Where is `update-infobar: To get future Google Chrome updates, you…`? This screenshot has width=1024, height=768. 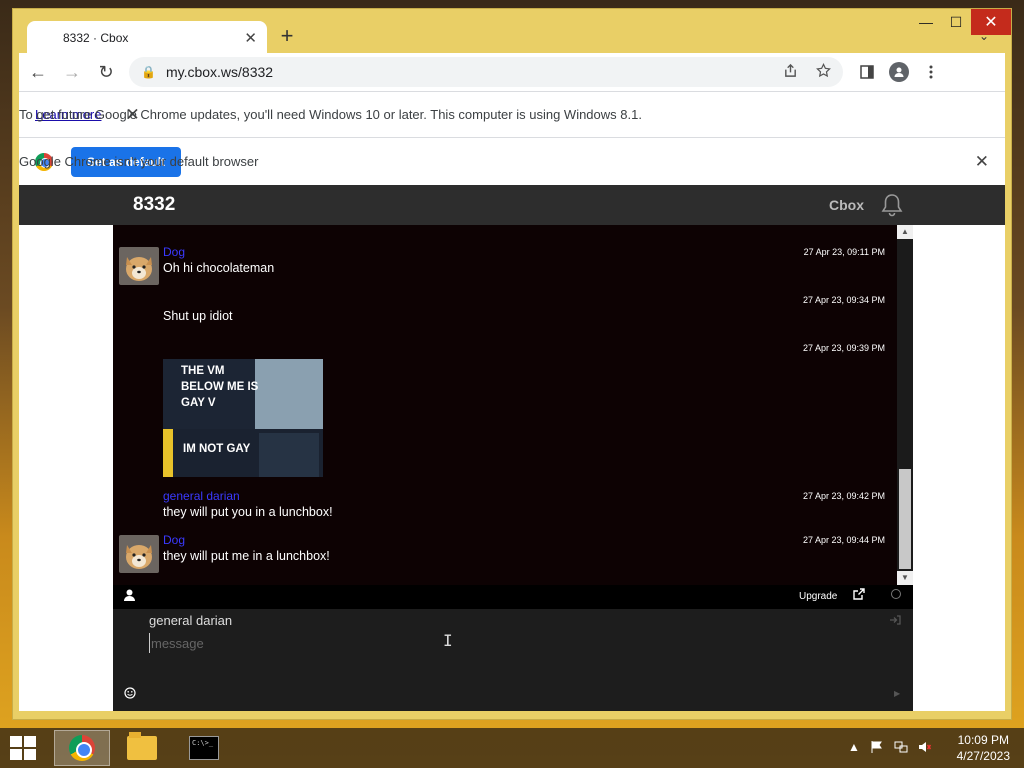 update-infobar: To get future Google Chrome updates, you… is located at coordinates (512, 114).